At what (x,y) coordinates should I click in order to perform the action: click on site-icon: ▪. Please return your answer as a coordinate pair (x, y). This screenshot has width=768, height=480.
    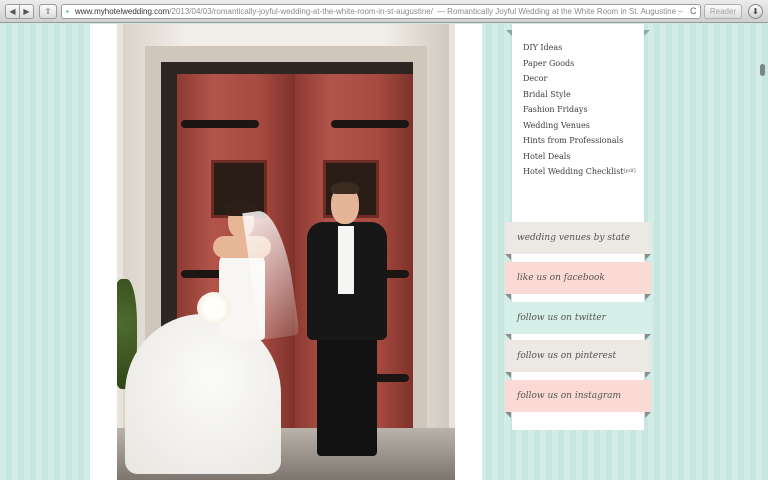
    Looking at the image, I should click on (67, 11).